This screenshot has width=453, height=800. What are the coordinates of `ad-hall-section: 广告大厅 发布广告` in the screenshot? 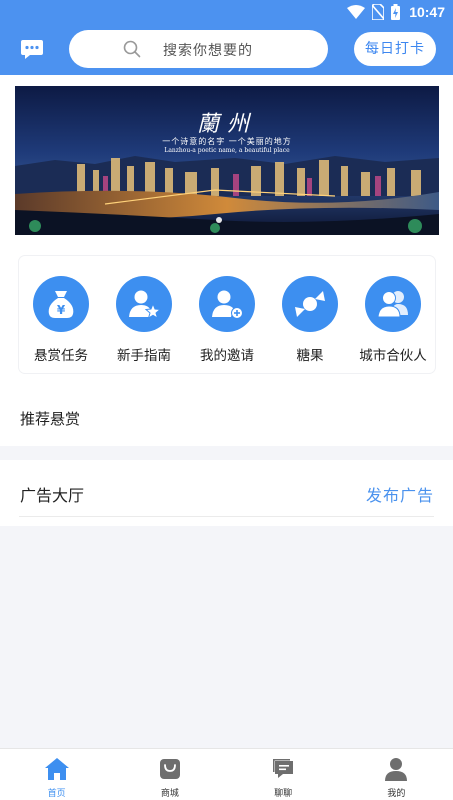 It's located at (226, 493).